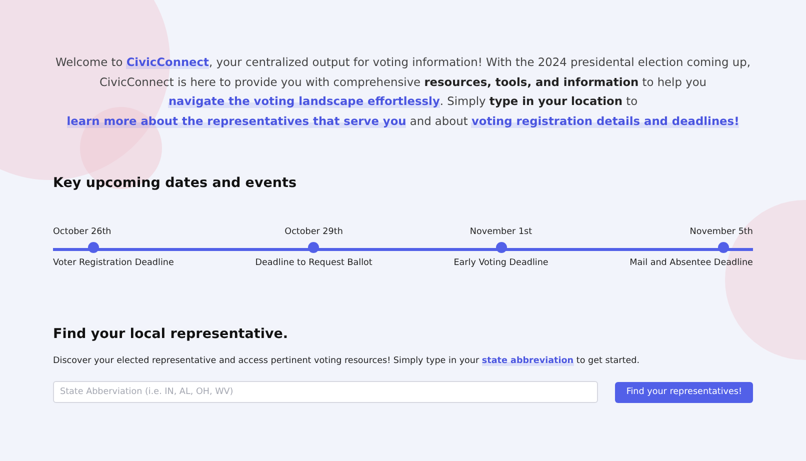  What do you see at coordinates (684, 392) in the screenshot?
I see `find-representatives-button: Find your representatives!` at bounding box center [684, 392].